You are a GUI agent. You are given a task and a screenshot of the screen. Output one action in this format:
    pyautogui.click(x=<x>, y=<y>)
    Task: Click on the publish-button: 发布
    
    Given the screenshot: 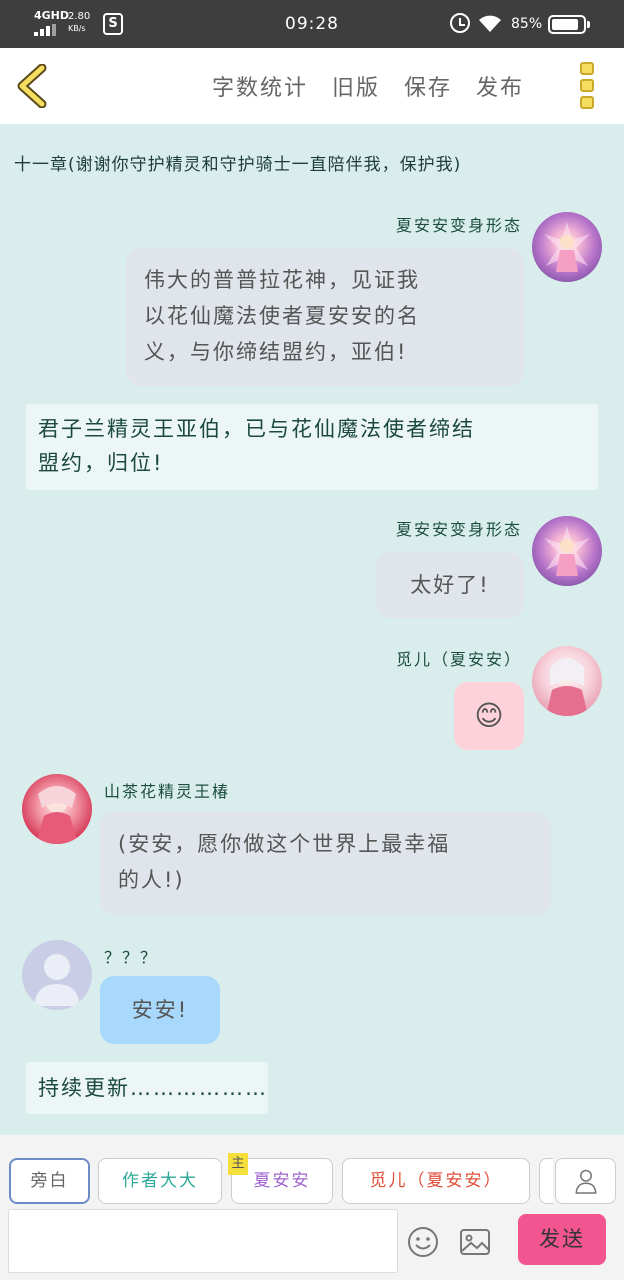 What is the action you would take?
    pyautogui.click(x=500, y=86)
    